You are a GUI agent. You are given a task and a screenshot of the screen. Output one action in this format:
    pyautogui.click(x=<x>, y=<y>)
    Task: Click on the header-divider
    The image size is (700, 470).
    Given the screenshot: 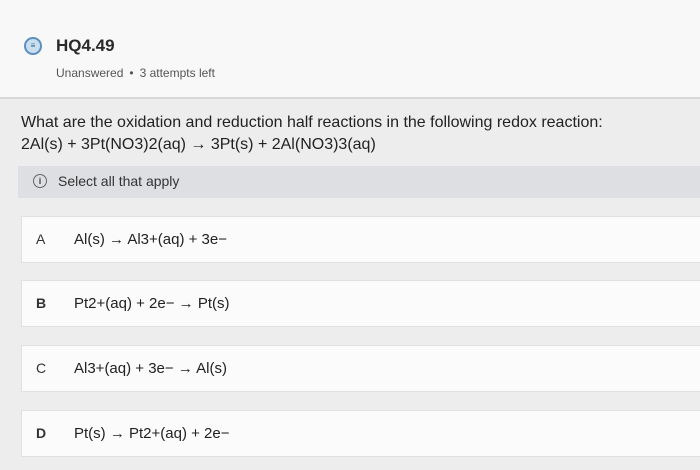 What is the action you would take?
    pyautogui.click(x=350, y=98)
    